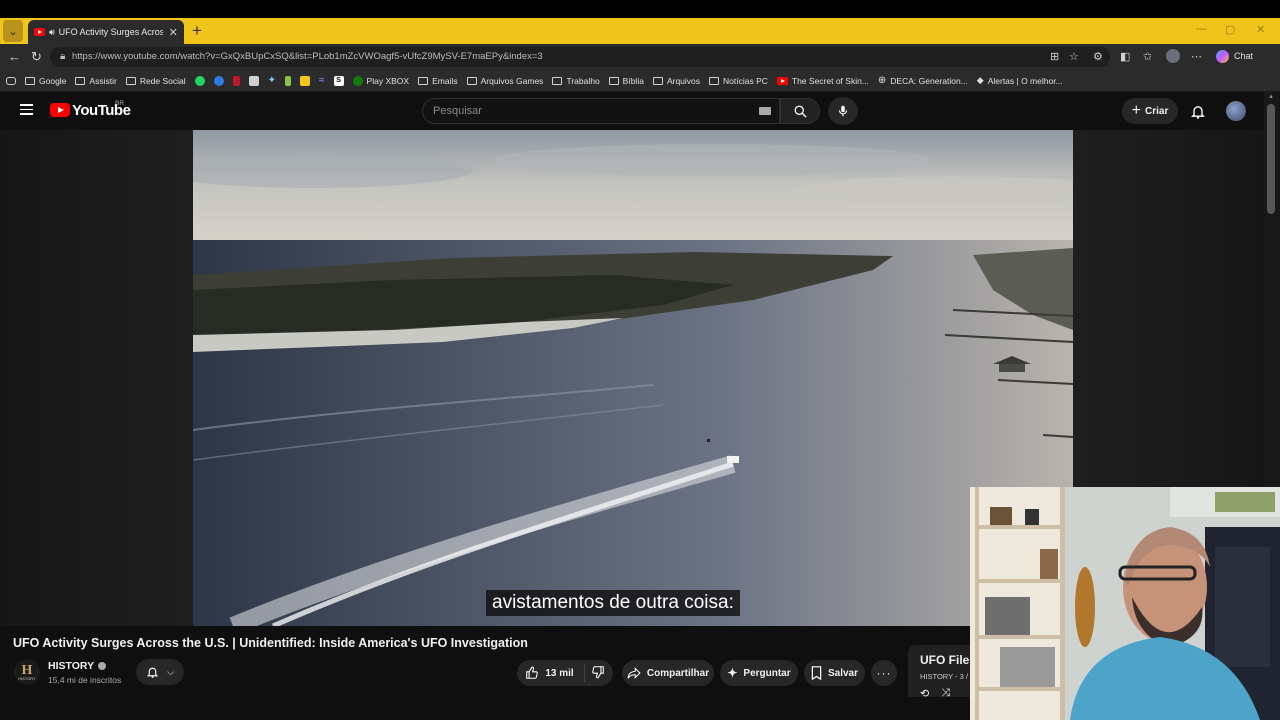 This screenshot has width=1280, height=720. What do you see at coordinates (96, 81) in the screenshot?
I see `bookmark-assistir: Assistir` at bounding box center [96, 81].